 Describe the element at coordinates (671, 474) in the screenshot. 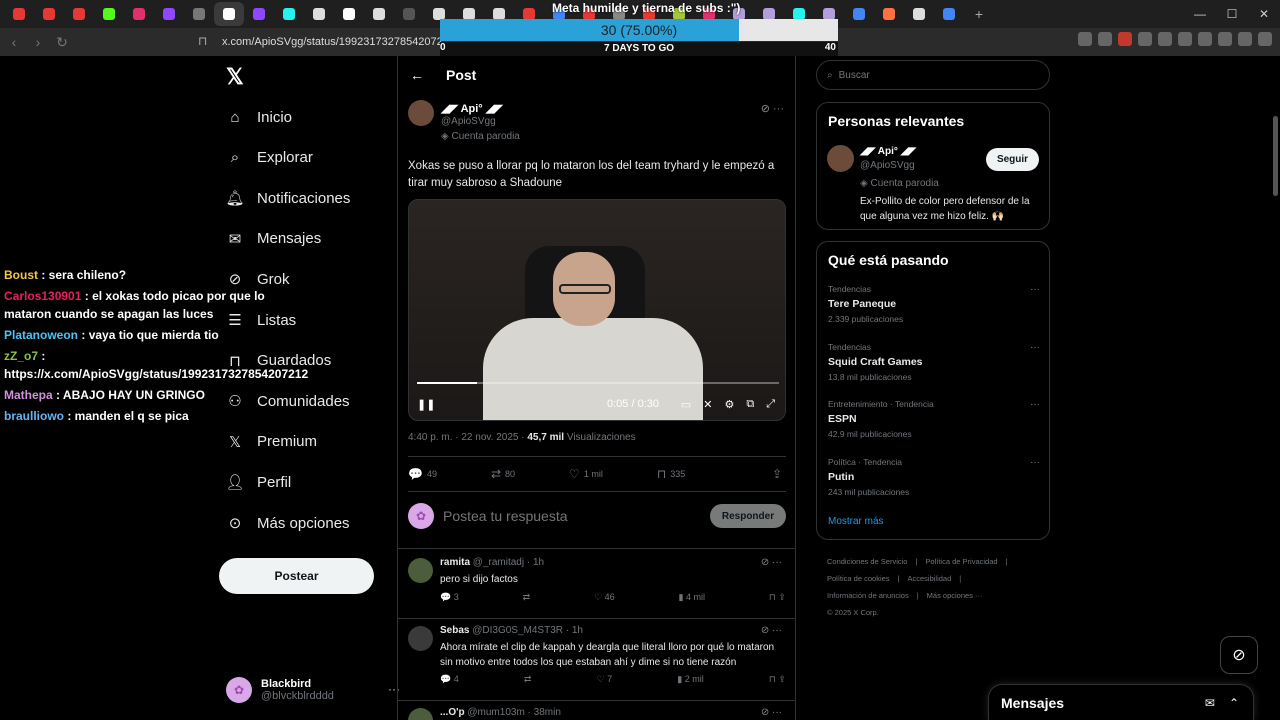

I see `bookmark-stat: ⊓ 335` at that location.